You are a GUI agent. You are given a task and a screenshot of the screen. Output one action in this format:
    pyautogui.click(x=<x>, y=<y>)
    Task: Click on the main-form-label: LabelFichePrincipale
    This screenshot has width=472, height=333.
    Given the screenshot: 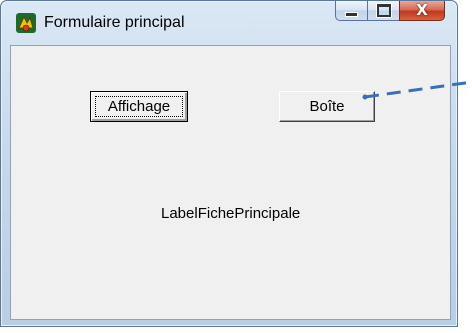 What is the action you would take?
    pyautogui.click(x=231, y=213)
    